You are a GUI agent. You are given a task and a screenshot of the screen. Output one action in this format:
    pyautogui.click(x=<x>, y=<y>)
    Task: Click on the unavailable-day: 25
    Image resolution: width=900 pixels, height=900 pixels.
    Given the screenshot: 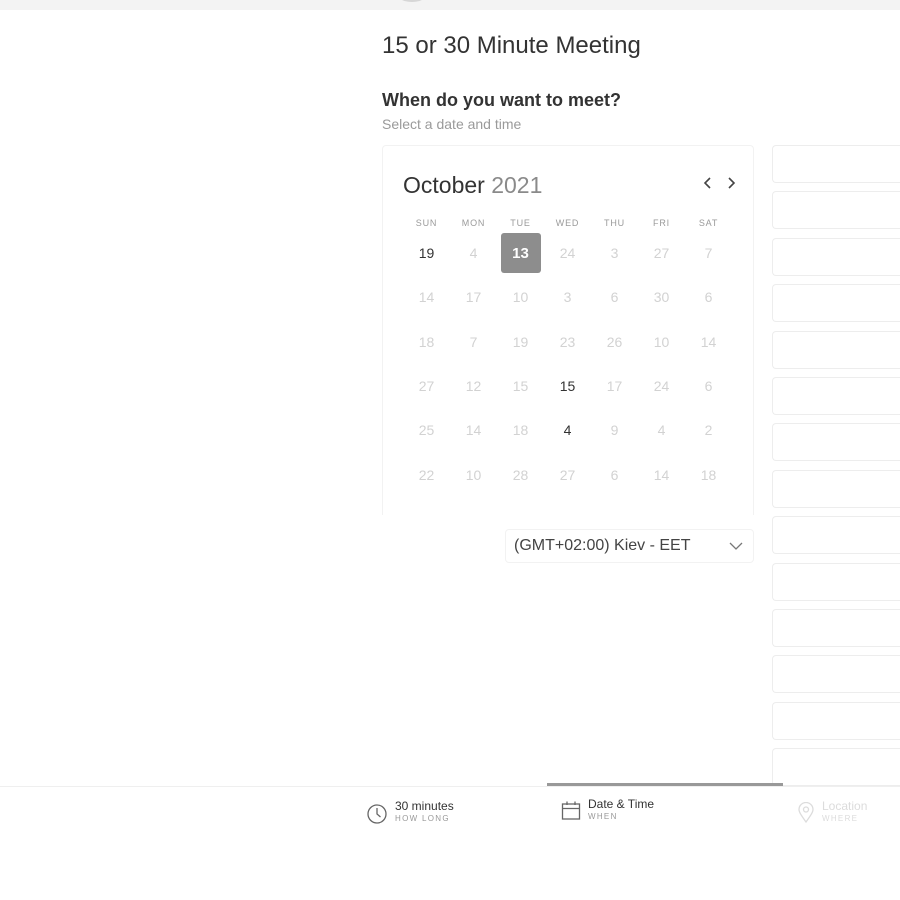 What is the action you would take?
    pyautogui.click(x=426, y=430)
    